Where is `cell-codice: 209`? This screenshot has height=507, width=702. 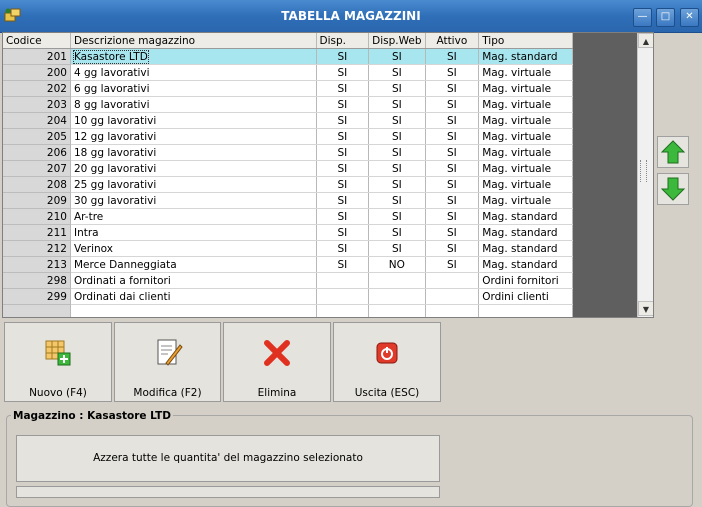 cell-codice: 209 is located at coordinates (37, 200).